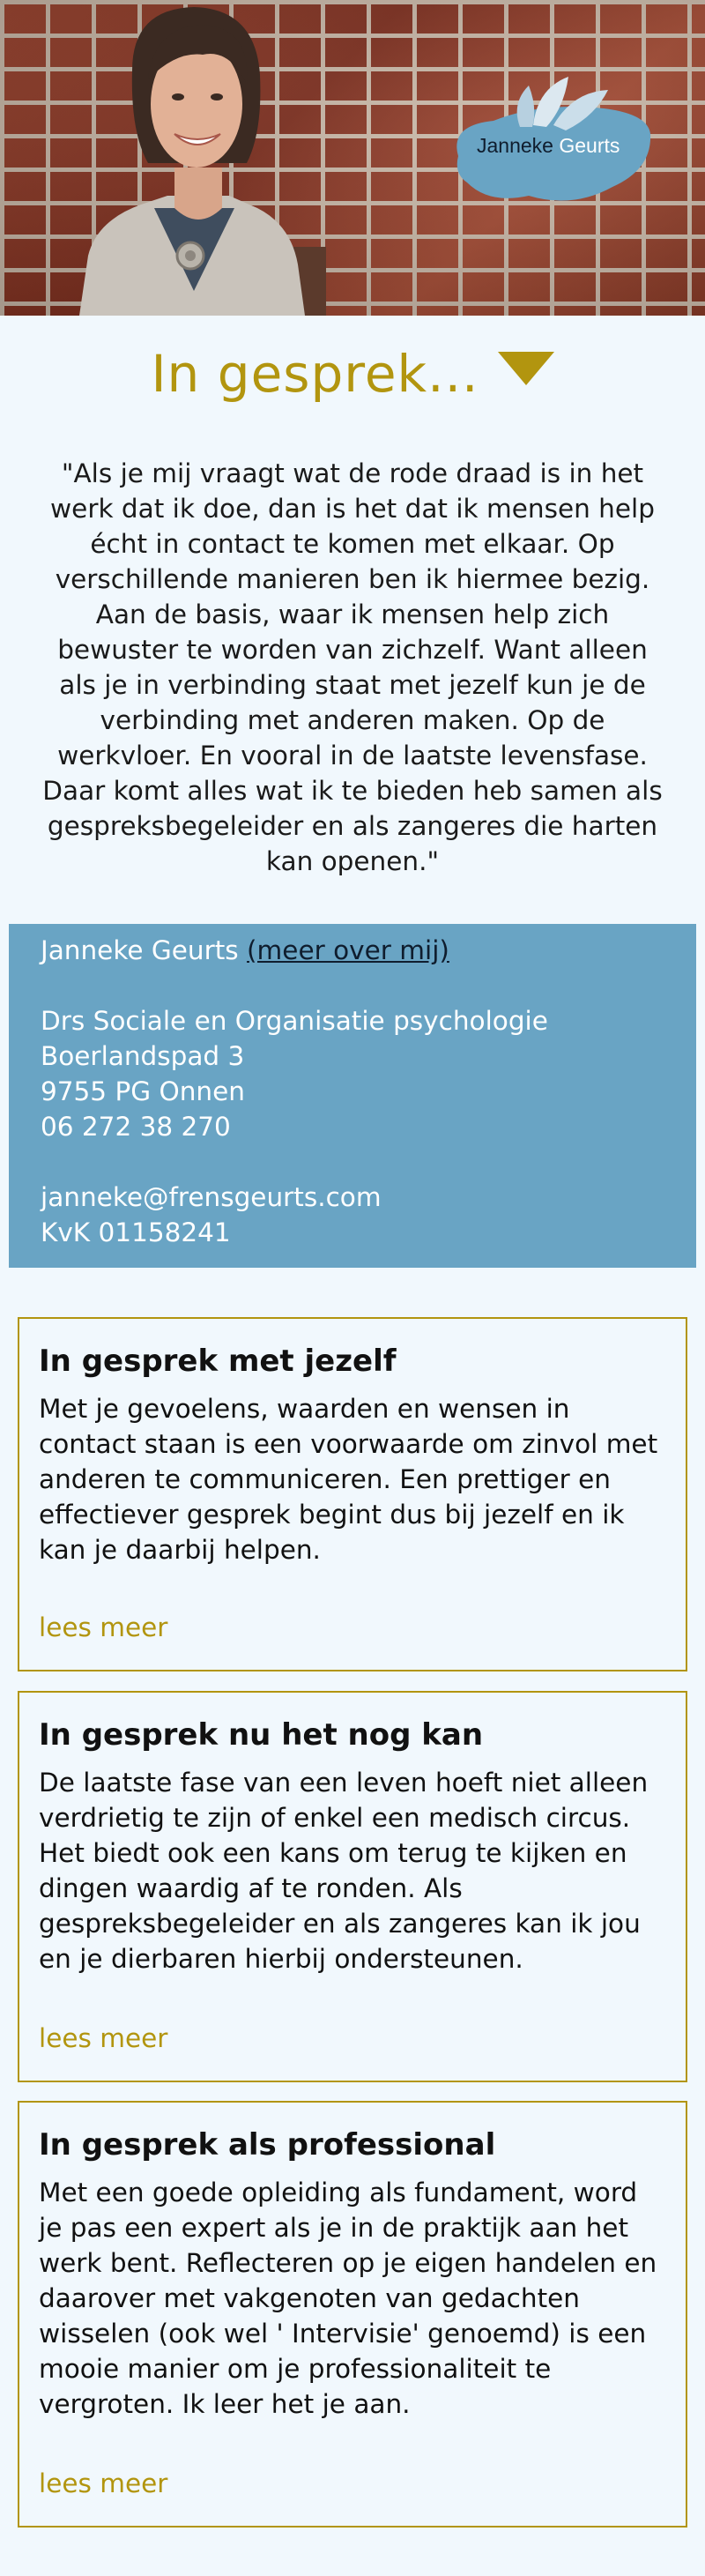 The image size is (705, 2576). Describe the element at coordinates (262, 1735) in the screenshot. I see `card-title: In gesprek nu het nog kan` at that location.